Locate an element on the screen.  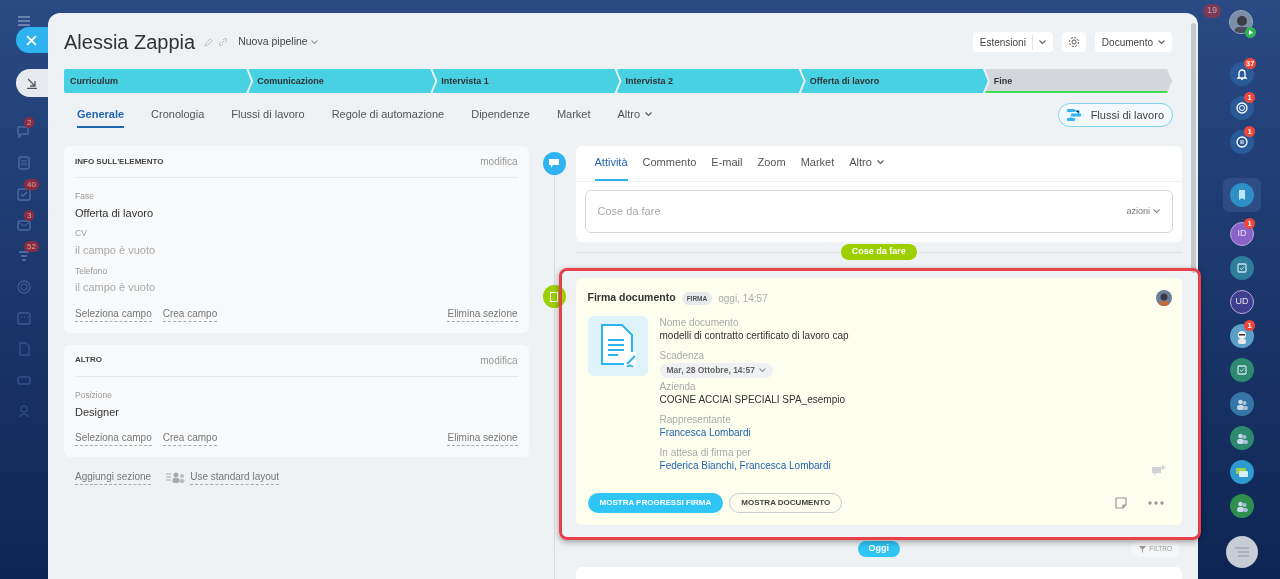
activity-title: Firma documento is located at coordinates (631, 298).